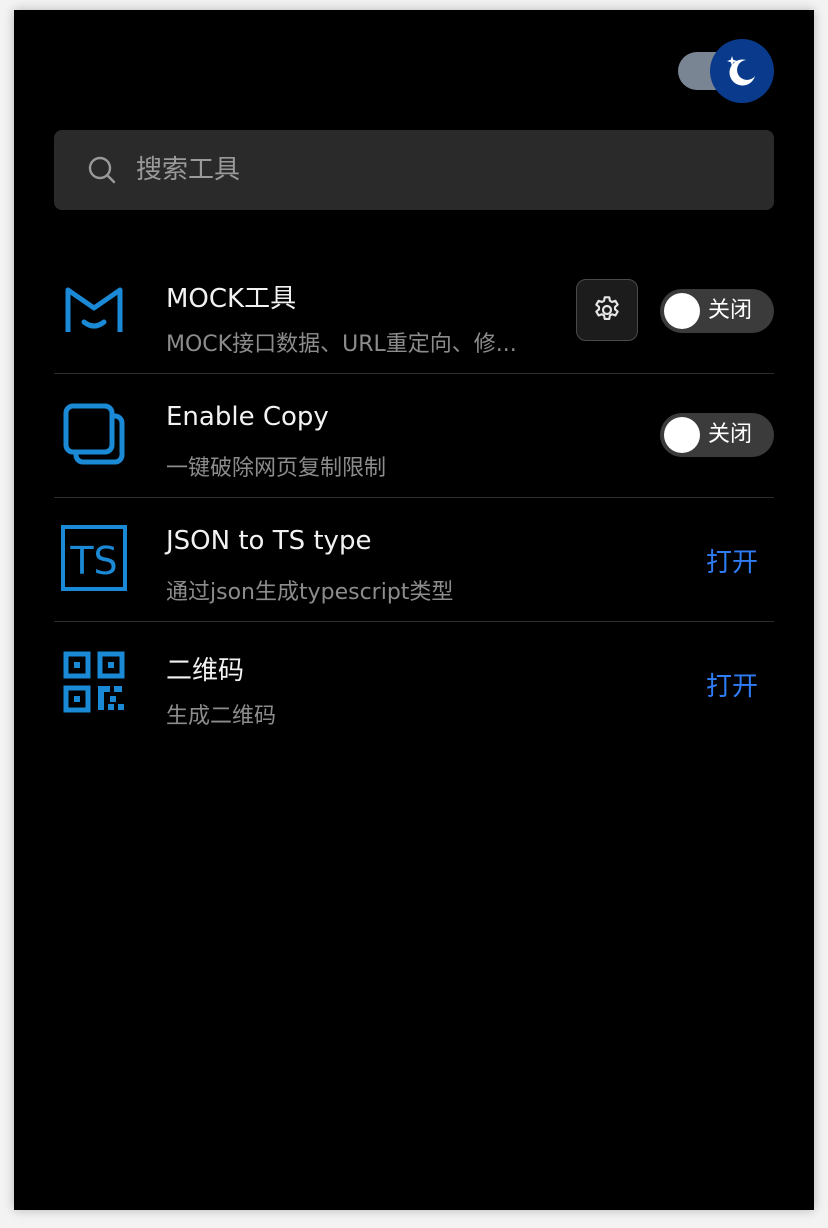  What do you see at coordinates (93, 561) in the screenshot?
I see `svg-text: TS` at bounding box center [93, 561].